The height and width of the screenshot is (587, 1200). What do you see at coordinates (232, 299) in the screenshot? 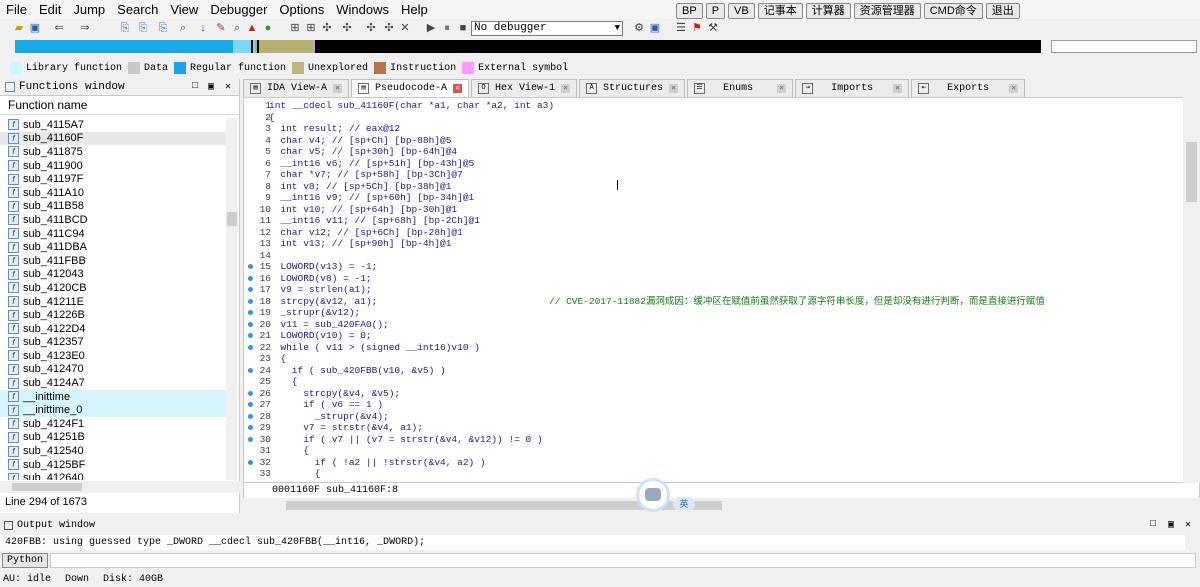
I see `functions-vertical-scrollbar` at bounding box center [232, 299].